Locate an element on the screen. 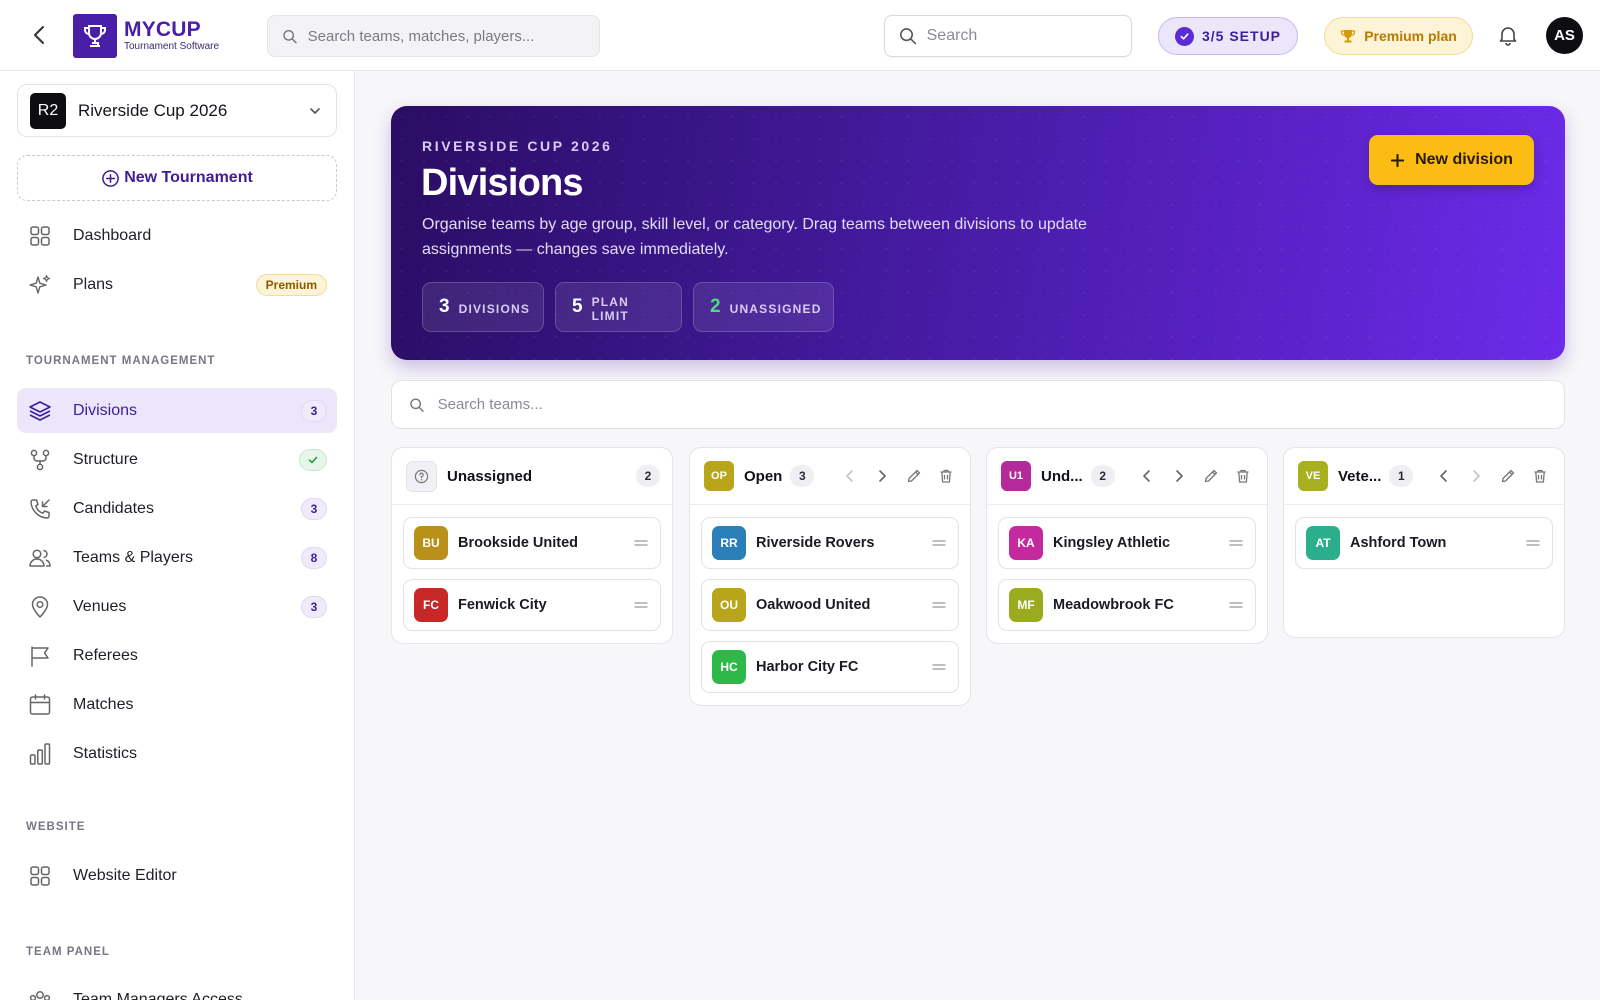 Image resolution: width=1600 pixels, height=1000 pixels. sidebar-item-venues: Venues 3 is located at coordinates (177, 606).